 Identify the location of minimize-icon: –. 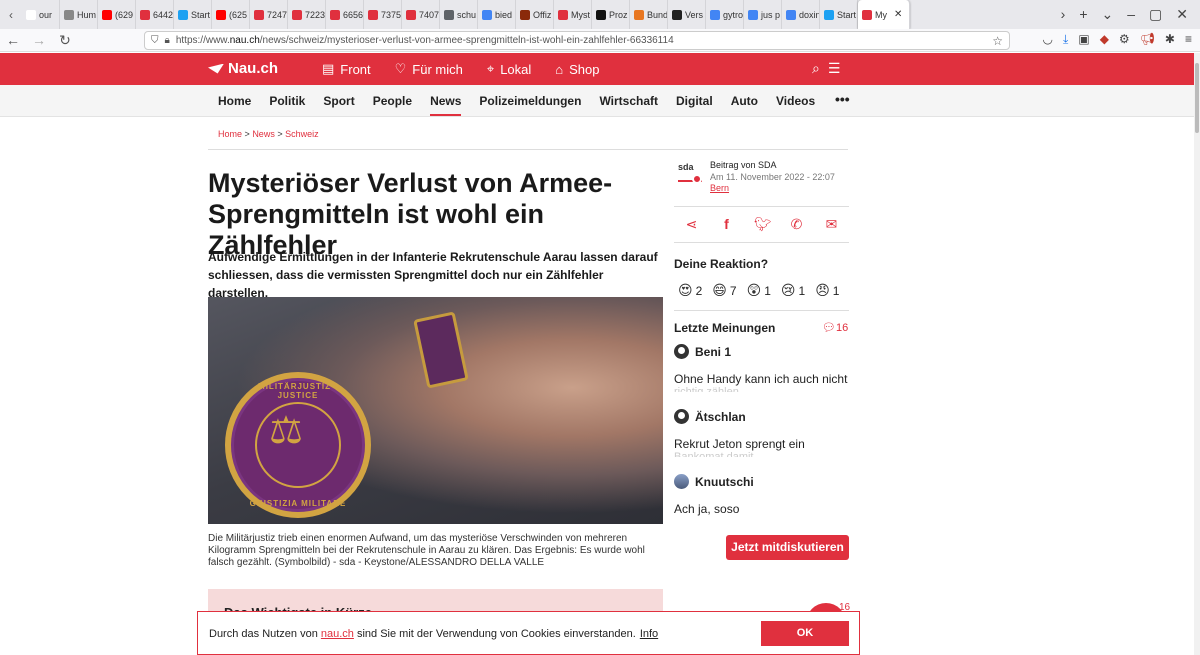
(1131, 14).